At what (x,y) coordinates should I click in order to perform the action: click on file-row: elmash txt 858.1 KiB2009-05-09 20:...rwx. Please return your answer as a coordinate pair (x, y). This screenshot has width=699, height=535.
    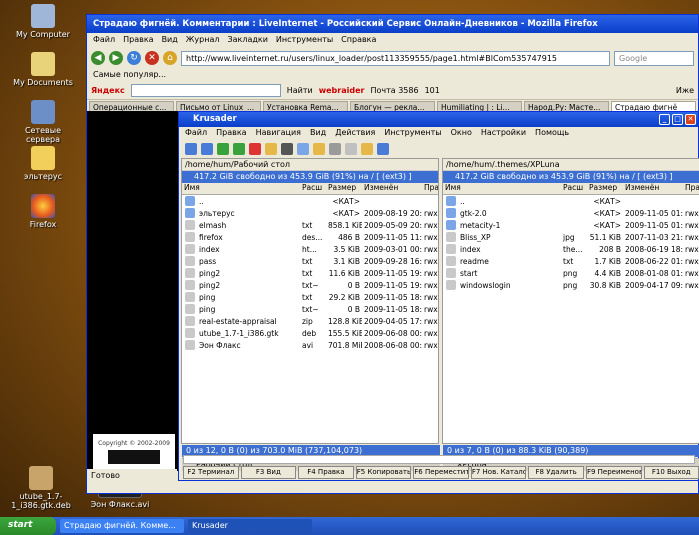
    Looking at the image, I should click on (310, 225).